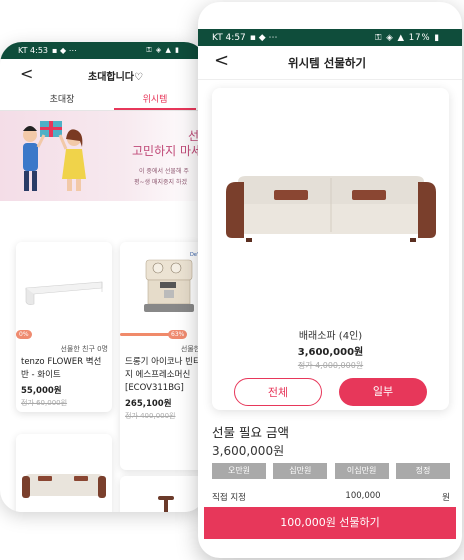 Image resolution: width=464 pixels, height=560 pixels. What do you see at coordinates (446, 498) in the screenshot?
I see `direct-amount-unit: 원` at bounding box center [446, 498].